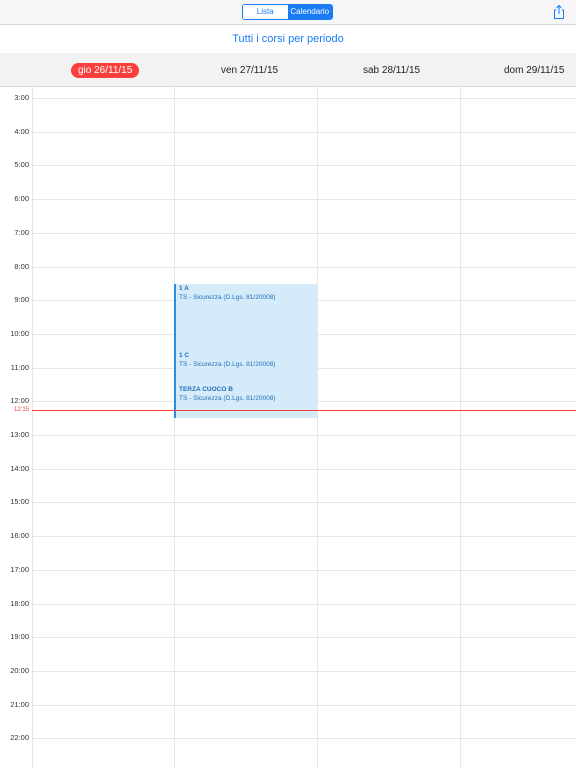 This screenshot has width=576, height=768. Describe the element at coordinates (21, 299) in the screenshot. I see `hour-label: 9:00` at that location.